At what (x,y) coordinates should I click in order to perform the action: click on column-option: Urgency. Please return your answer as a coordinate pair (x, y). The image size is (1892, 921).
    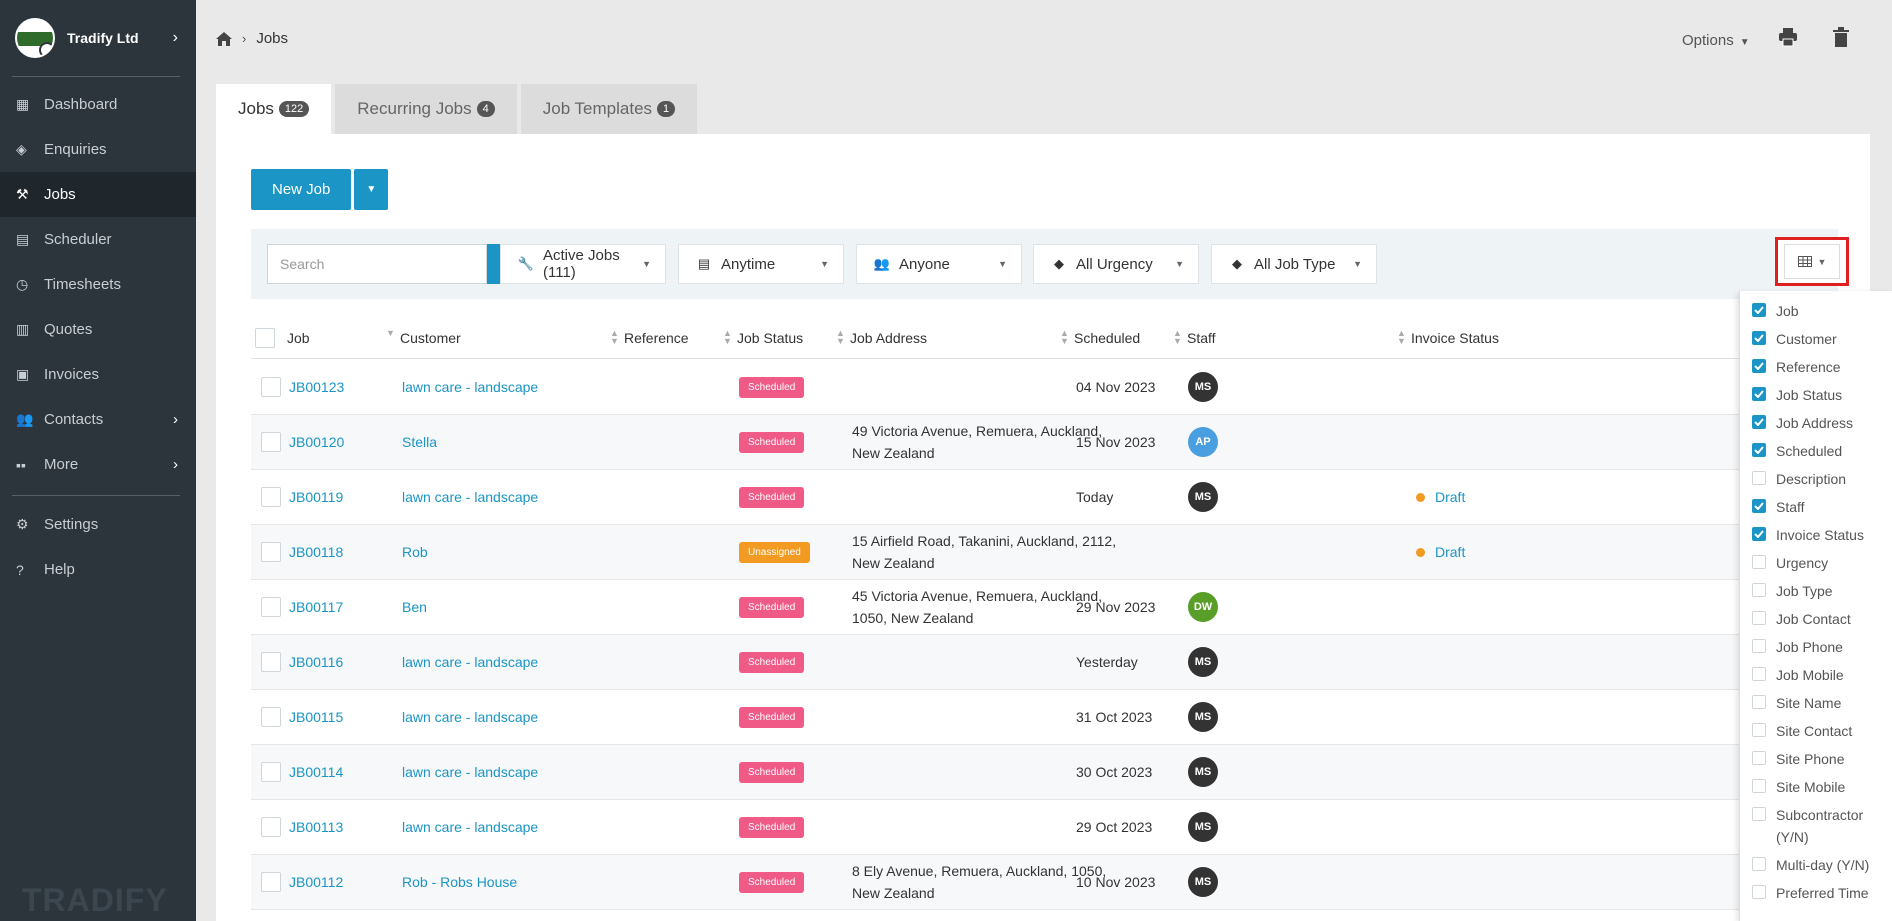
    Looking at the image, I should click on (1816, 557).